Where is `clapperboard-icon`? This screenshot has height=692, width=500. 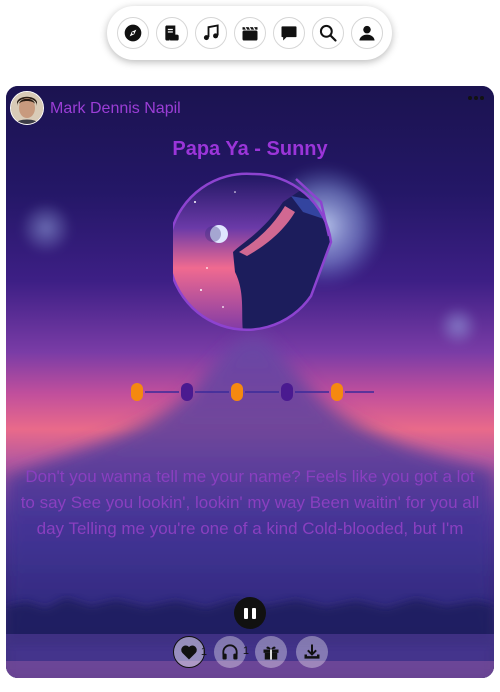
clapperboard-icon is located at coordinates (249, 33).